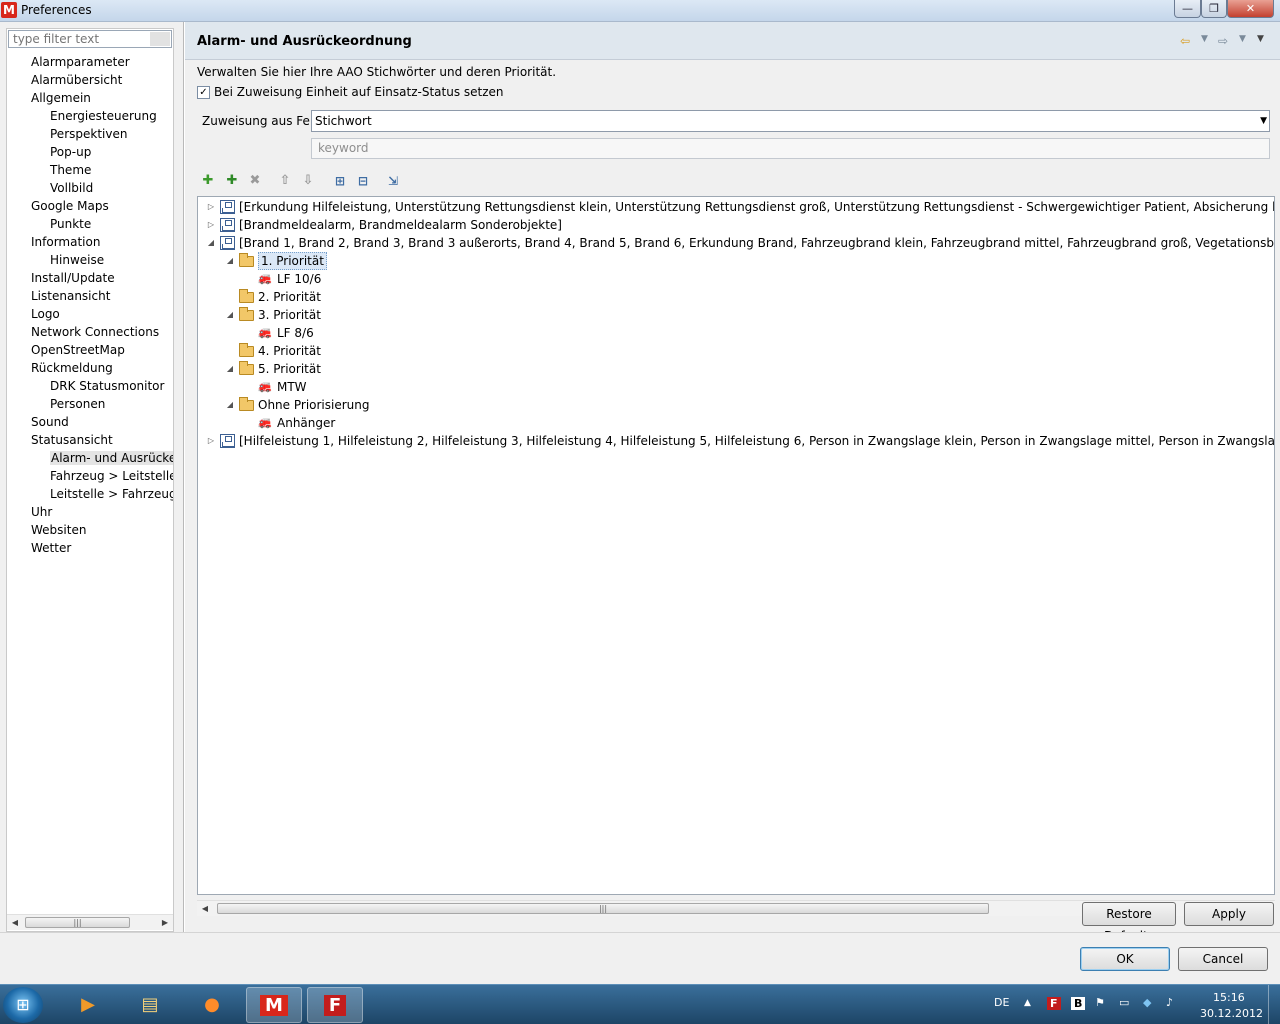  I want to click on assign-field-select: Stichwort ▼, so click(790, 121).